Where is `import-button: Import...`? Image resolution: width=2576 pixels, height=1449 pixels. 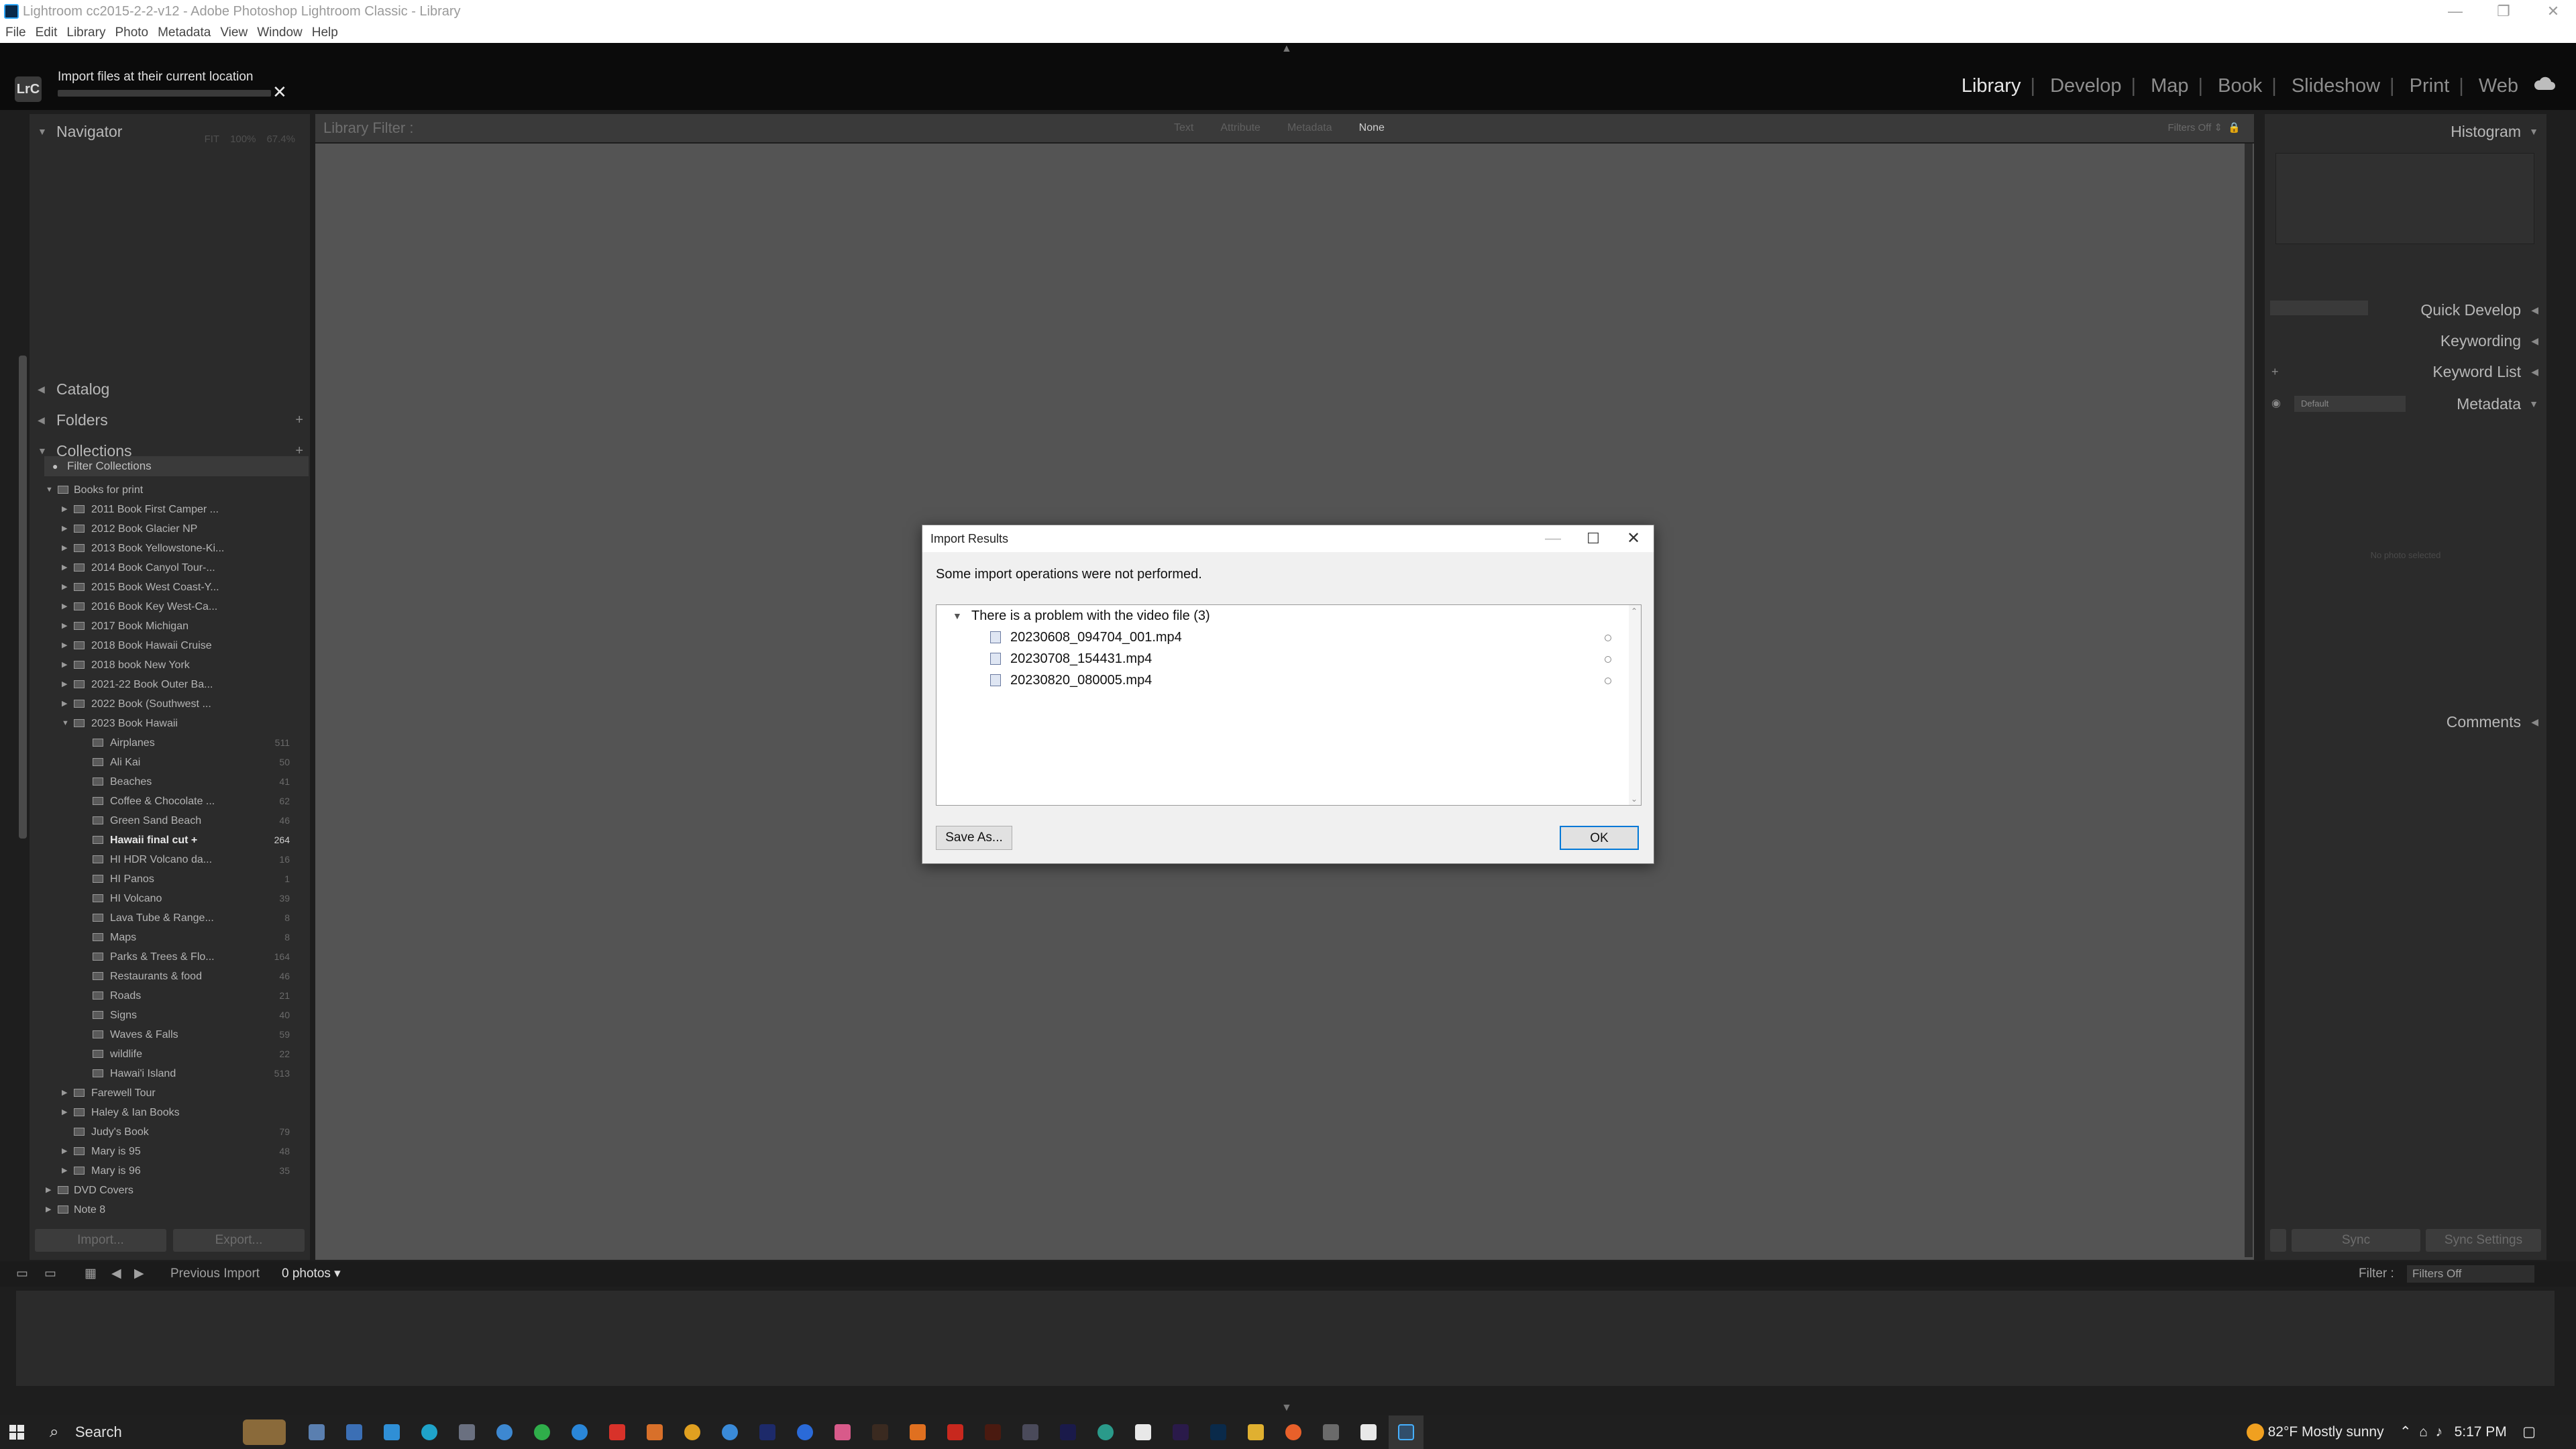
import-button: Import... is located at coordinates (100, 1240).